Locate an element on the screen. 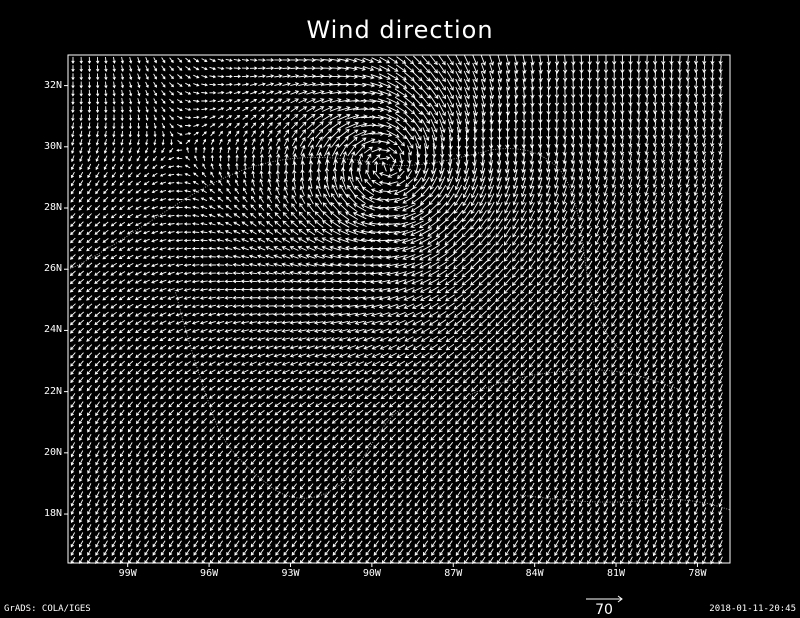  lon-tick-label: 99W is located at coordinates (127, 573).